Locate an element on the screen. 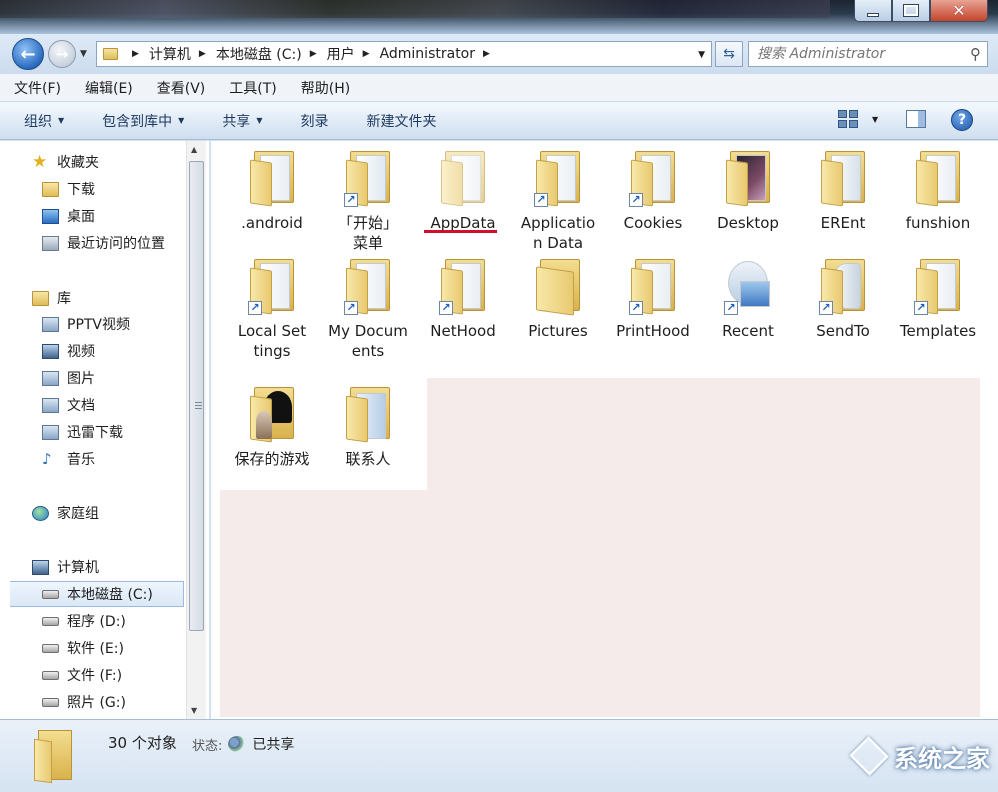 The image size is (998, 792). folder-item-contacts: 联系人 is located at coordinates (368, 427).